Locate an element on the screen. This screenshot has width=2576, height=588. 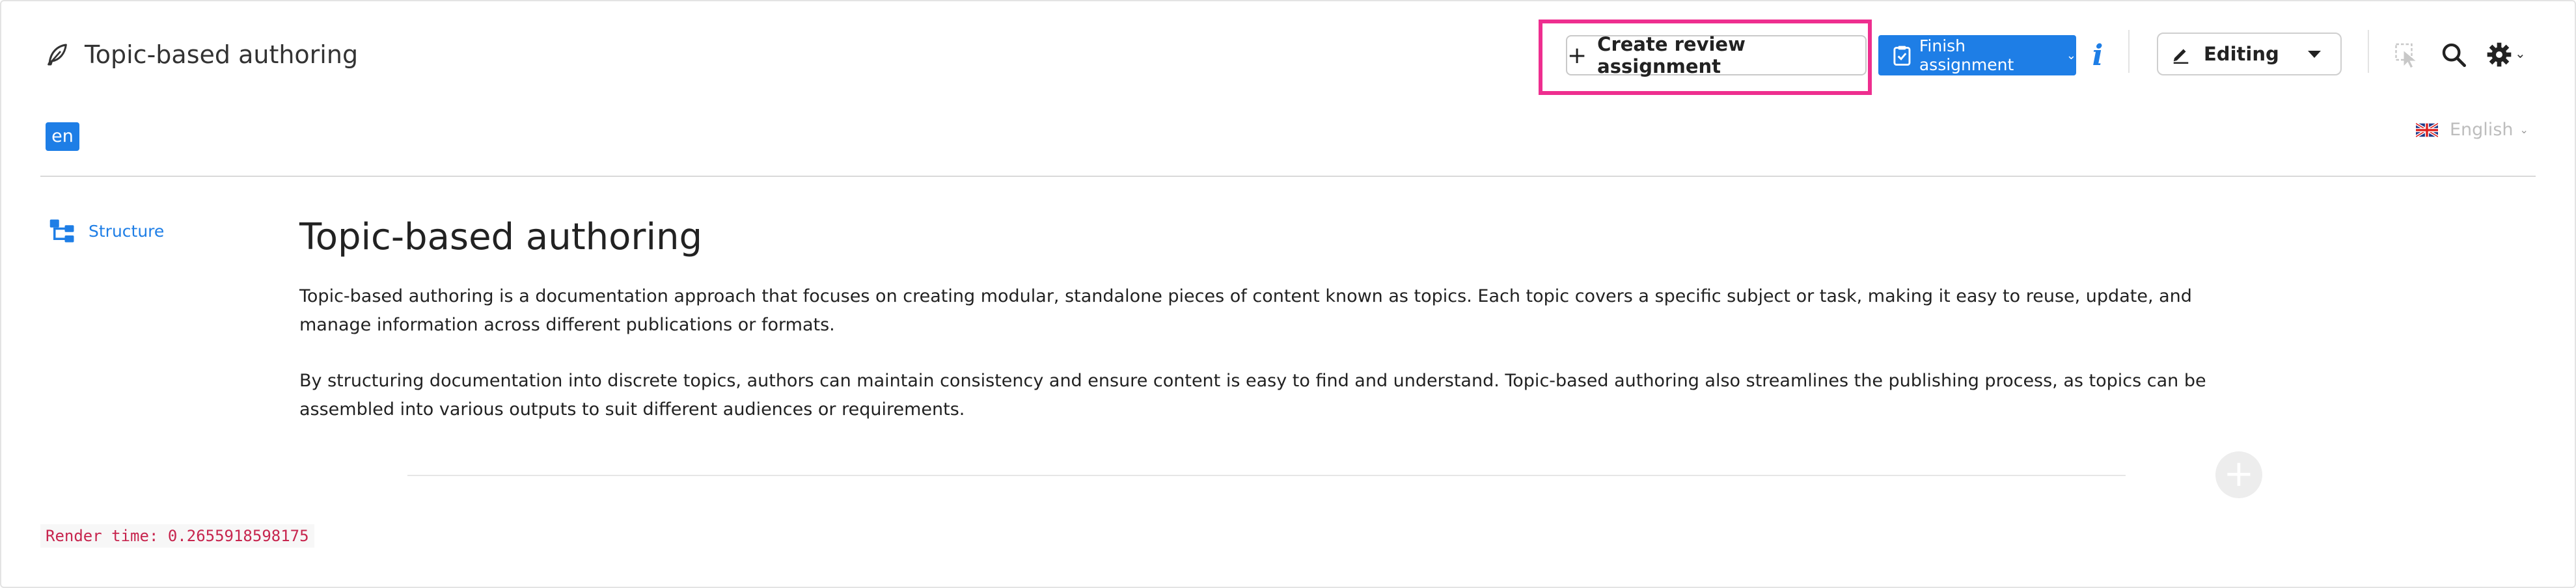
create-review-assignment-button: + Create review assignment is located at coordinates (1717, 55).